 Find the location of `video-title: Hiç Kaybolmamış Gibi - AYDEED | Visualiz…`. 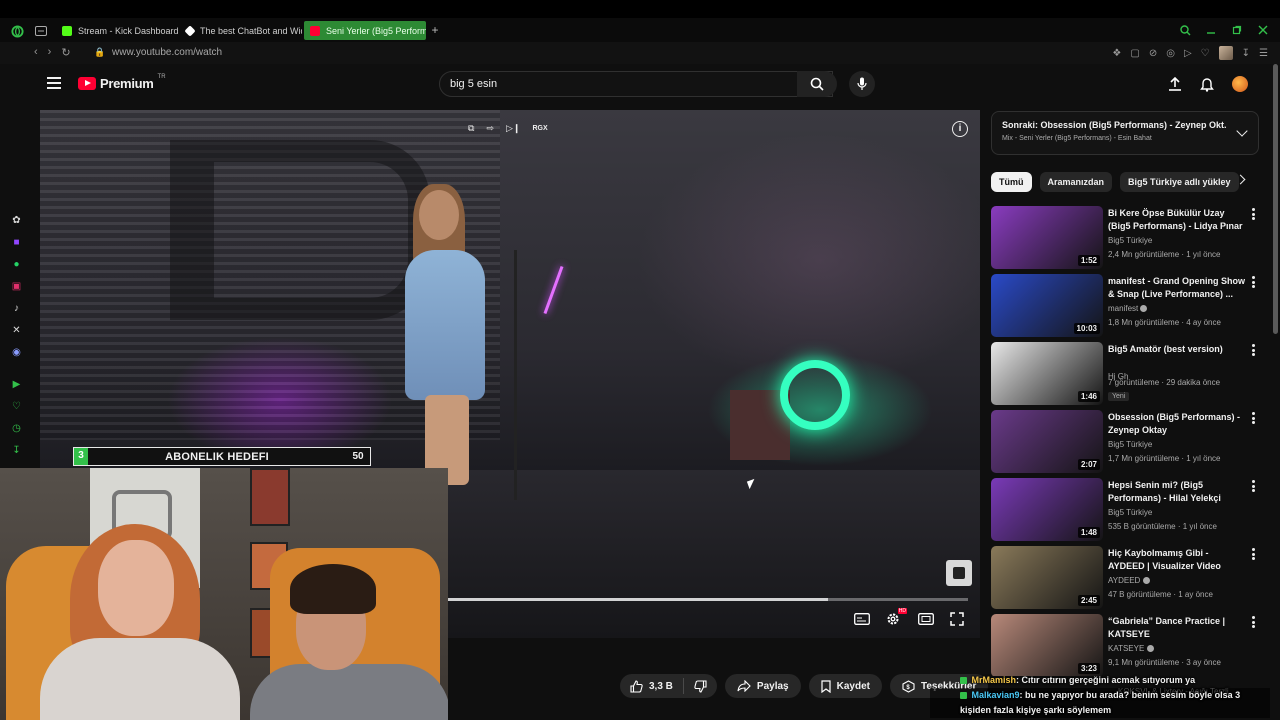

video-title: Hiç Kaybolmamış Gibi - AYDEED | Visualiz… is located at coordinates (1177, 560).